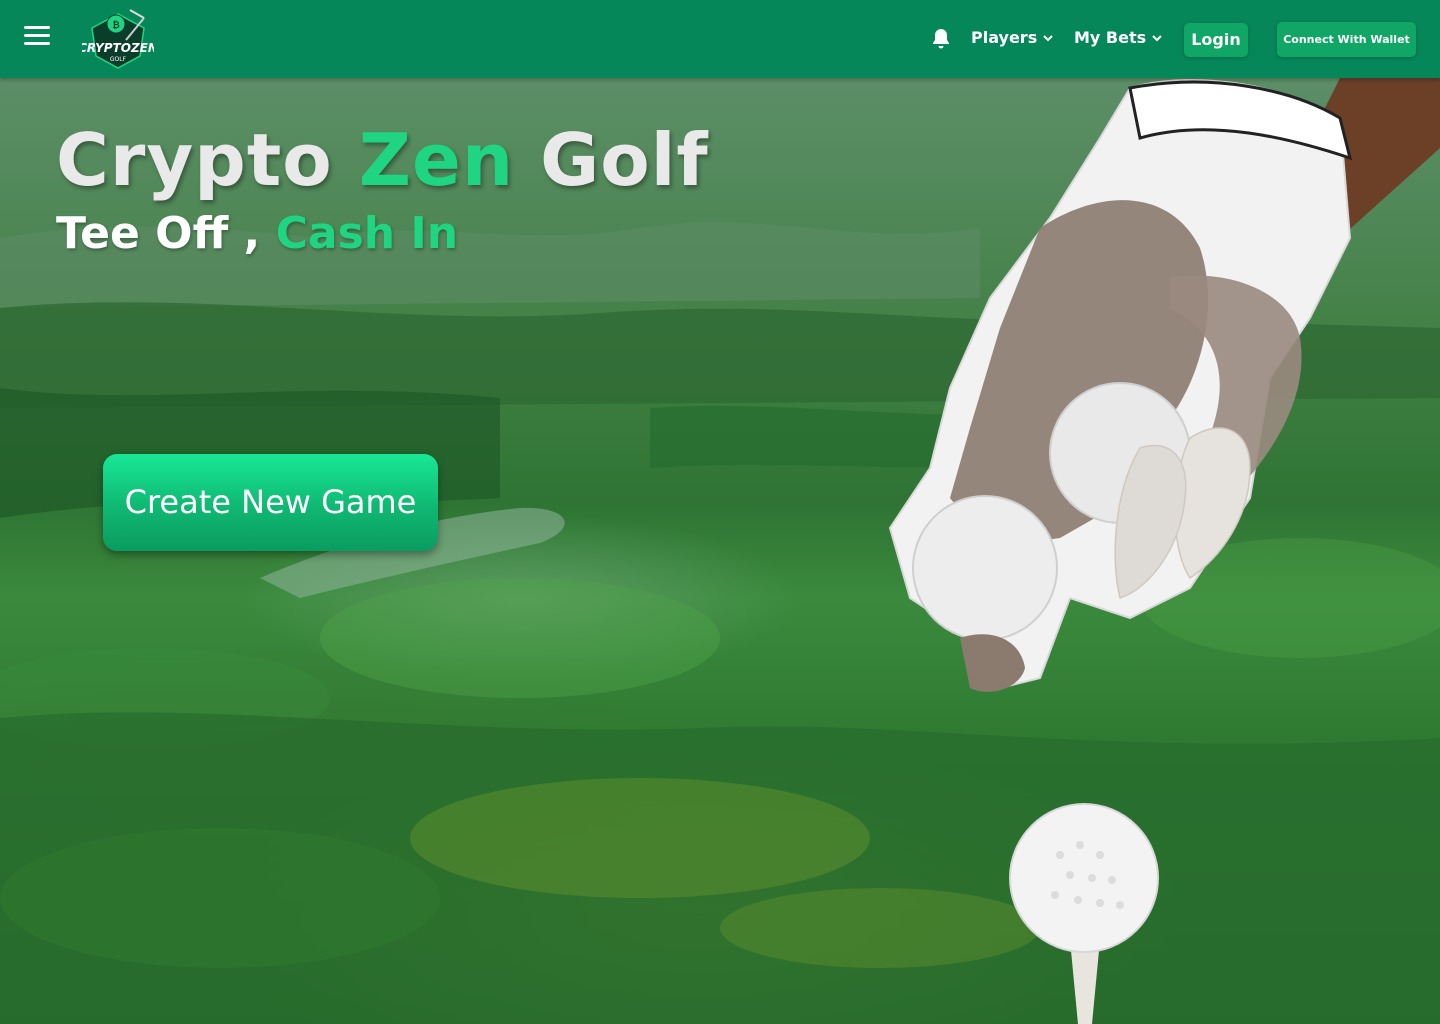 Image resolution: width=1440 pixels, height=1024 pixels. Describe the element at coordinates (40, 39) in the screenshot. I see `hamburger-menu-icon` at that location.